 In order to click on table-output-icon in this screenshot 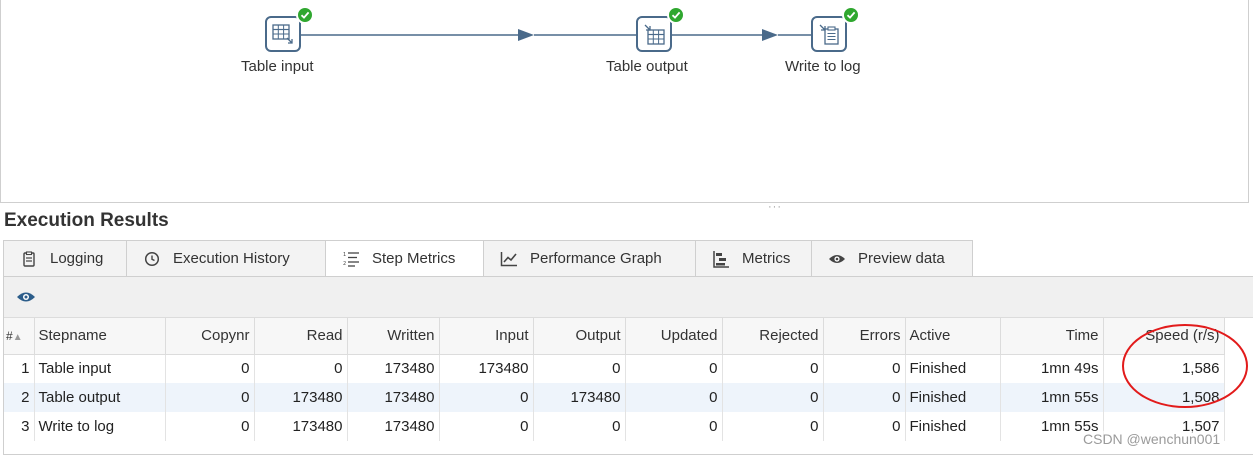, I will do `click(654, 34)`.